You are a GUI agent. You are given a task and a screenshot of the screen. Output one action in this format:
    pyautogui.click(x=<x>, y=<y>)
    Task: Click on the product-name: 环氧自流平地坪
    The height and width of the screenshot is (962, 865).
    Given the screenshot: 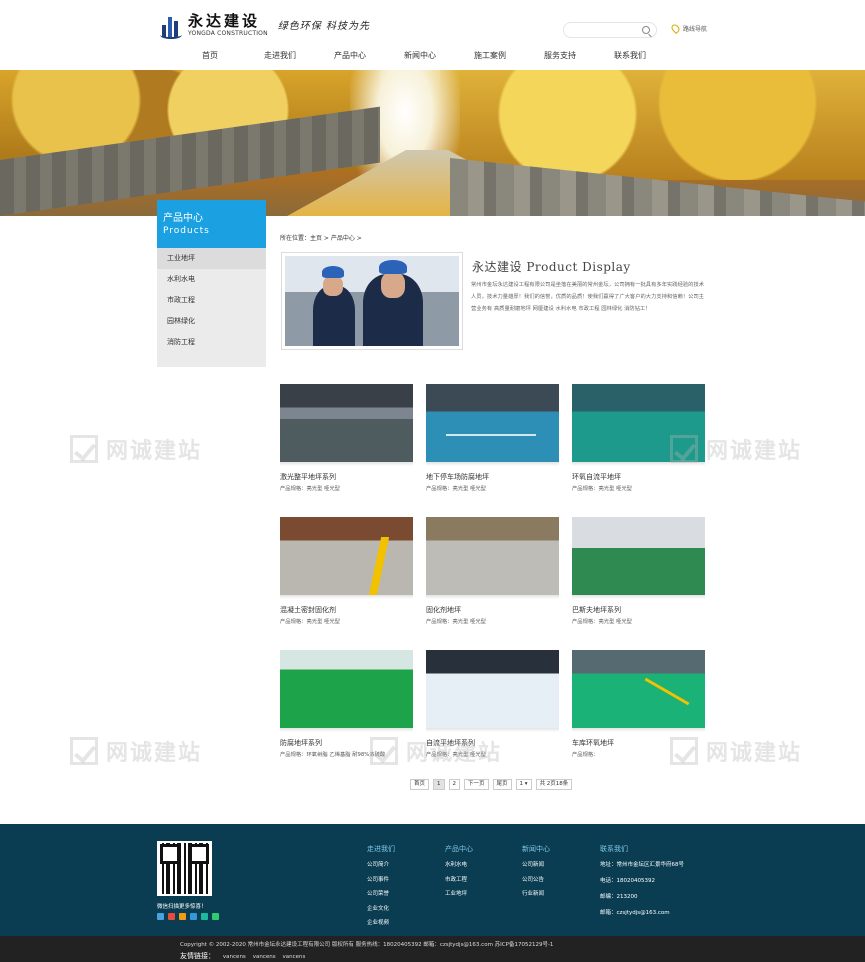 What is the action you would take?
    pyautogui.click(x=638, y=477)
    